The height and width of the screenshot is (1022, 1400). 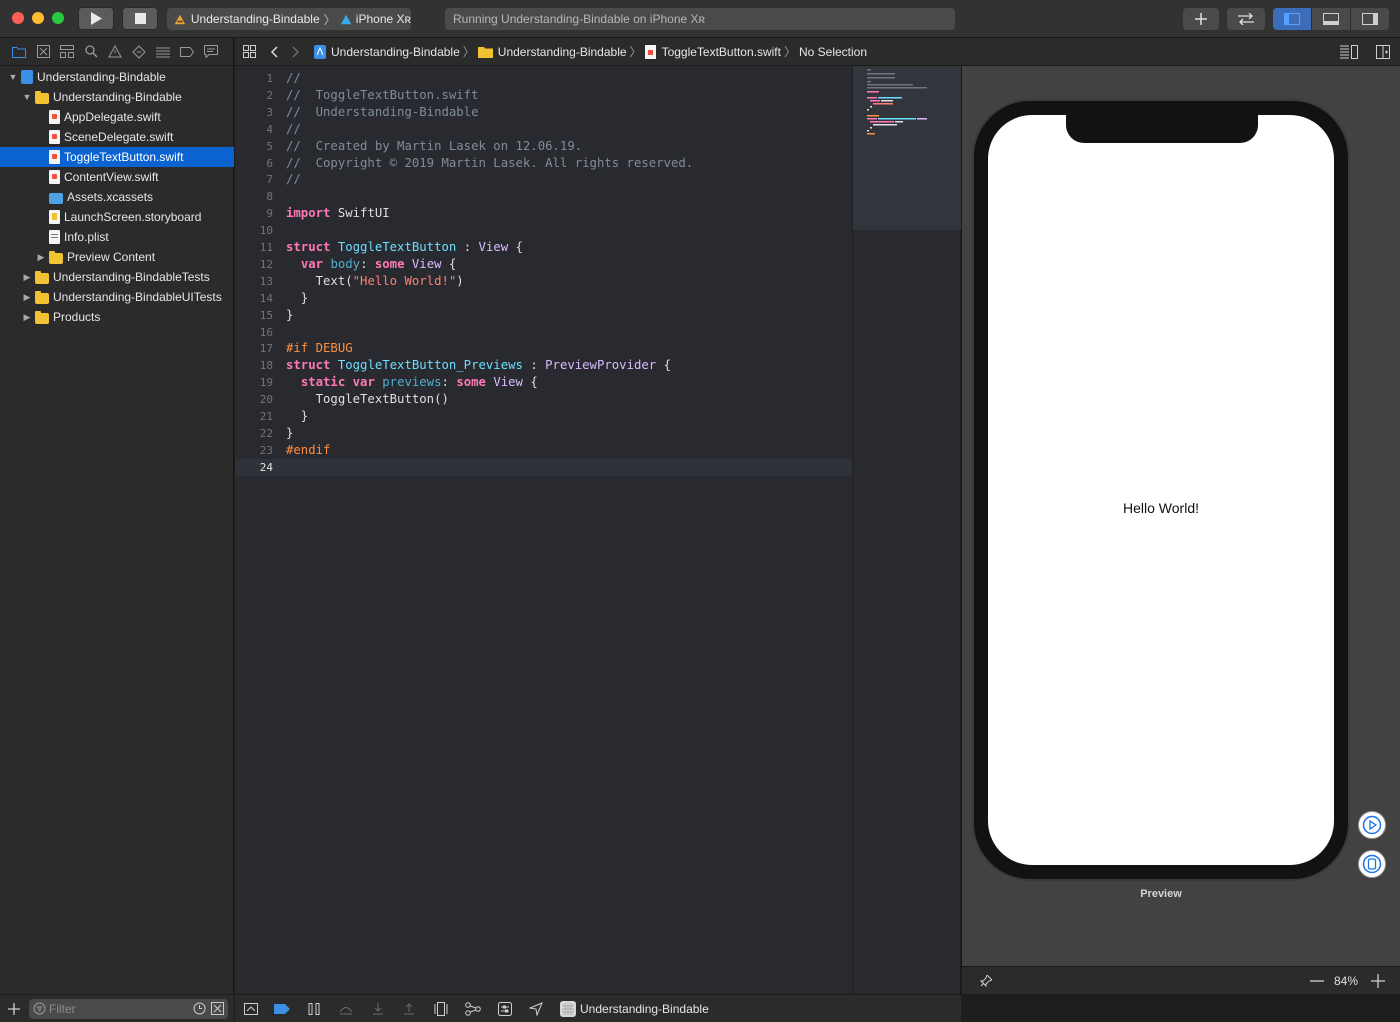 What do you see at coordinates (543, 230) in the screenshot?
I see `code-line: 10` at bounding box center [543, 230].